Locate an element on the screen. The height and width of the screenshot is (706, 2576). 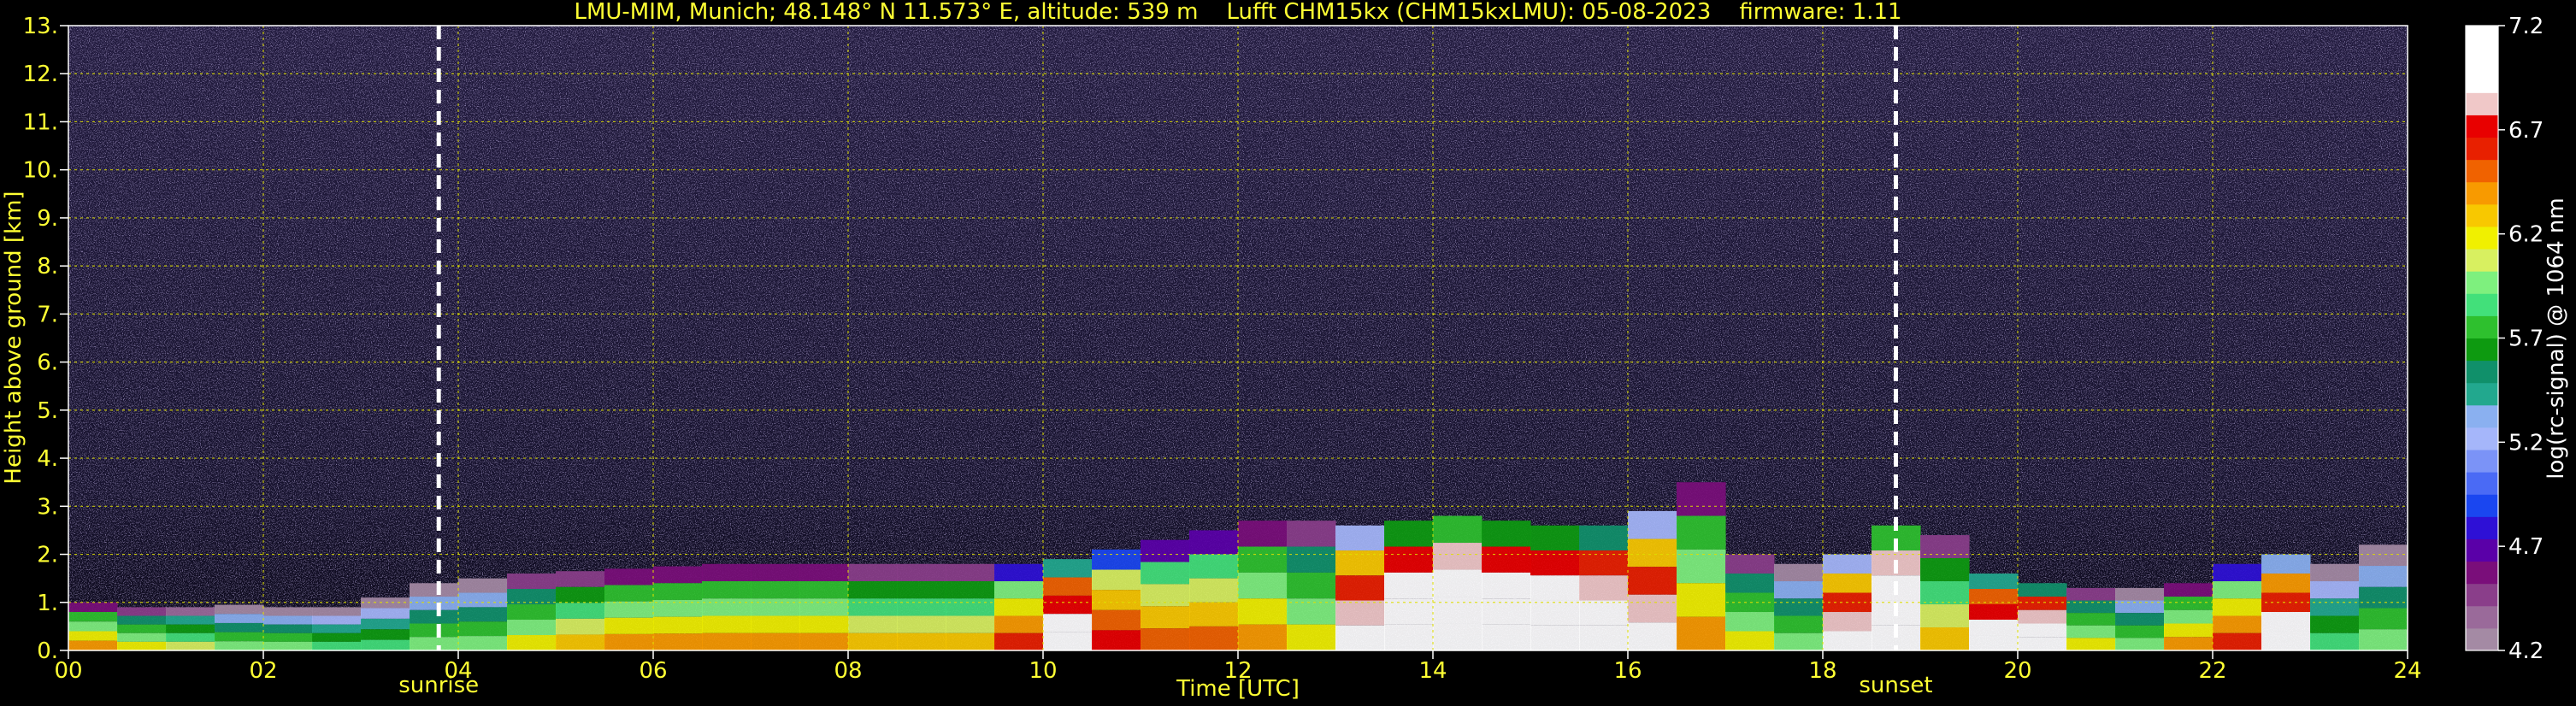
y-tick-label: 3. is located at coordinates (47, 507).